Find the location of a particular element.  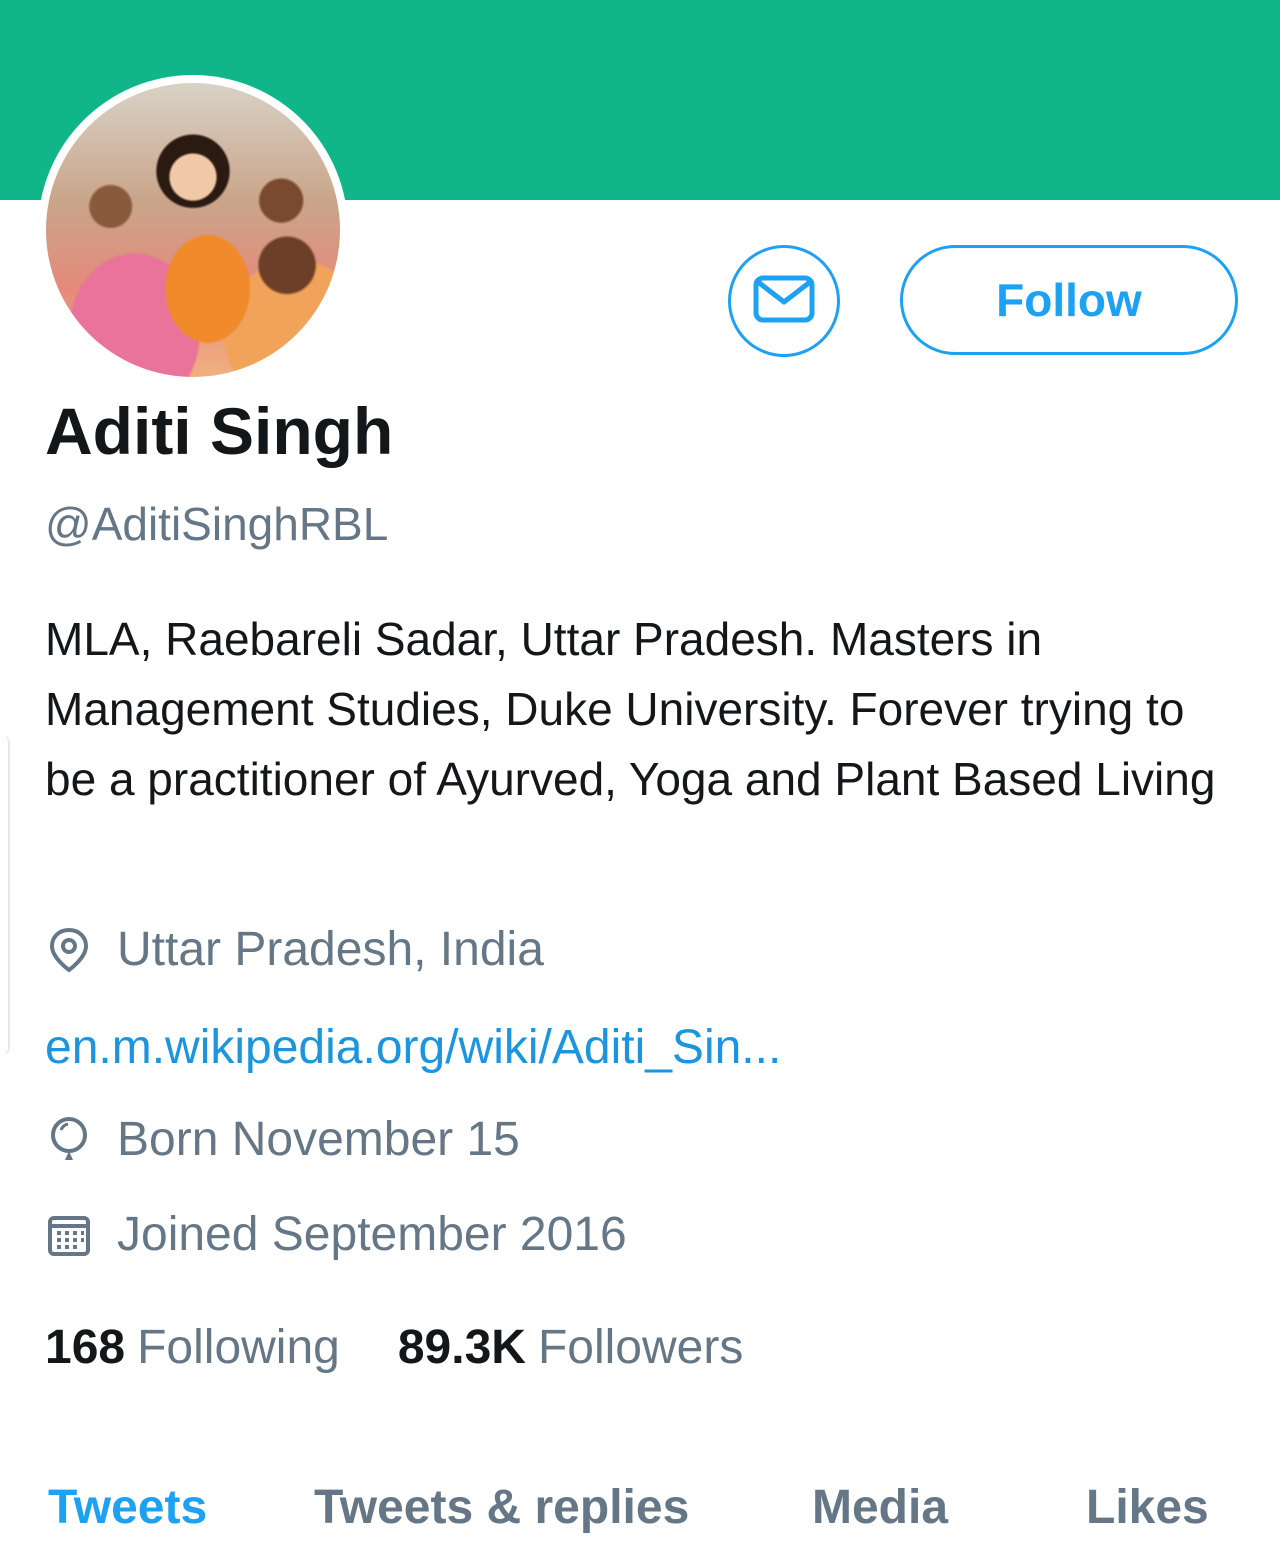

location-row: Uttar Pradesh, India is located at coordinates (294, 949).